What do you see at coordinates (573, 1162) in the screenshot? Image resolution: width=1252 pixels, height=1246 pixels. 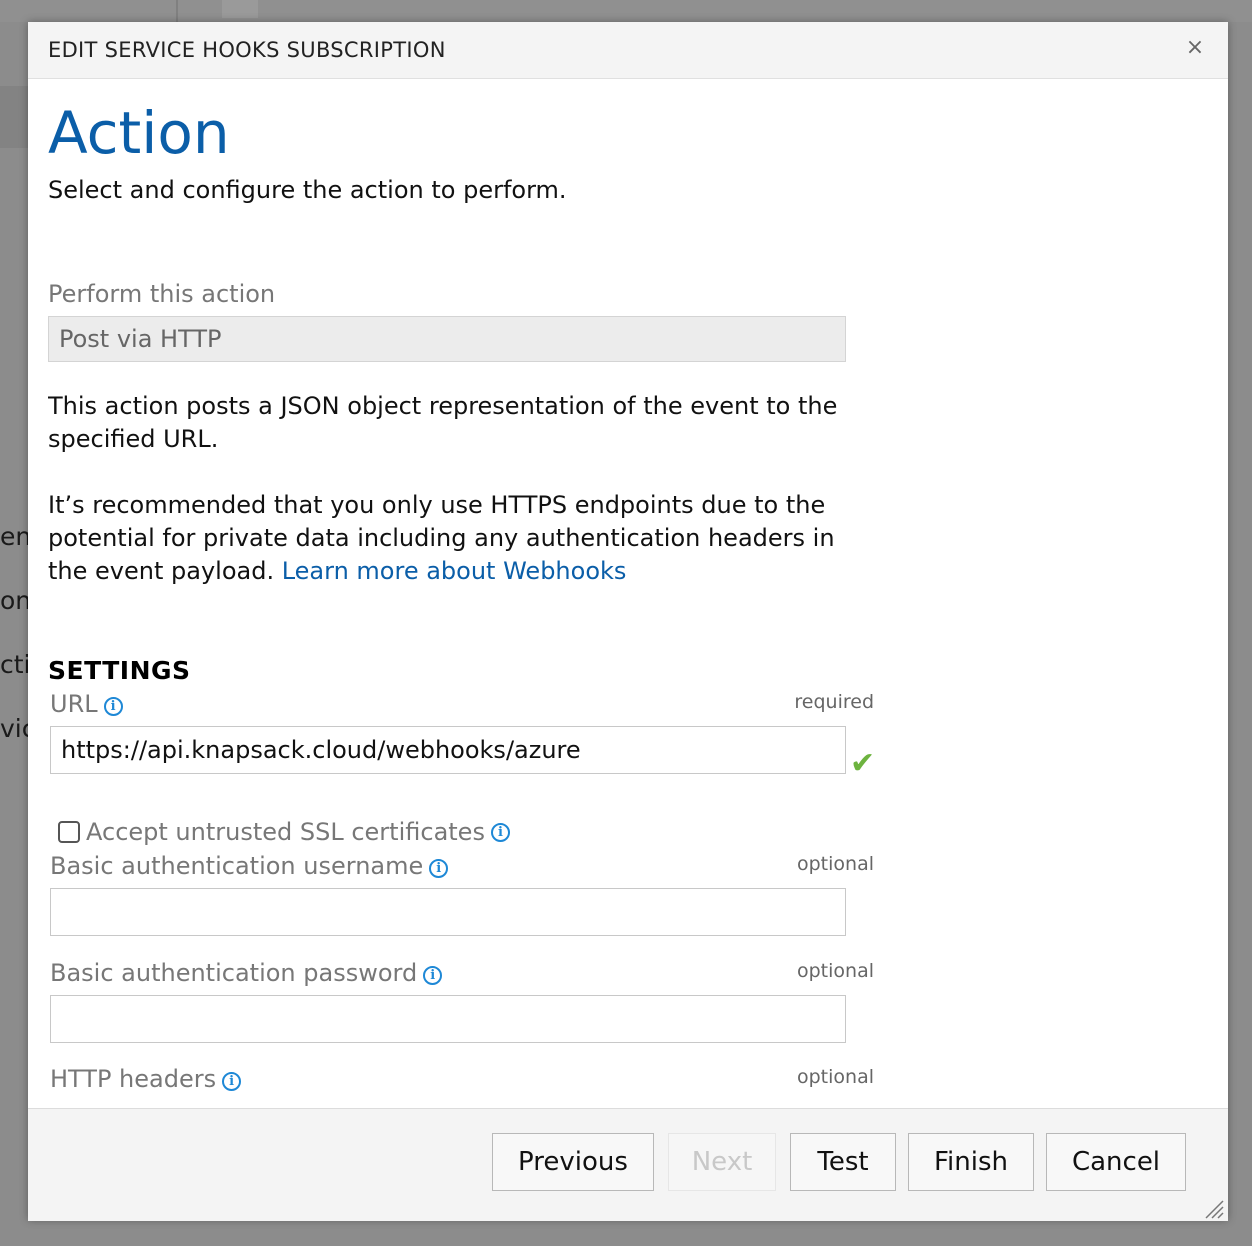 I see `previous-button: Previous` at bounding box center [573, 1162].